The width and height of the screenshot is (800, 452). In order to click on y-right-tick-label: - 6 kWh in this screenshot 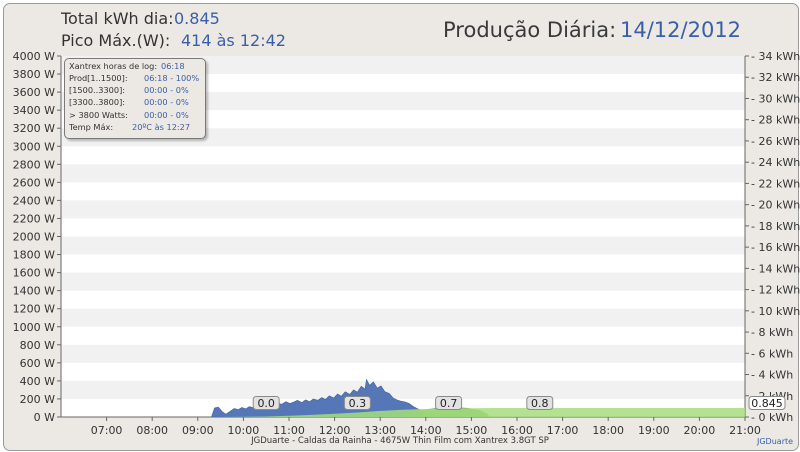, I will do `click(772, 353)`.